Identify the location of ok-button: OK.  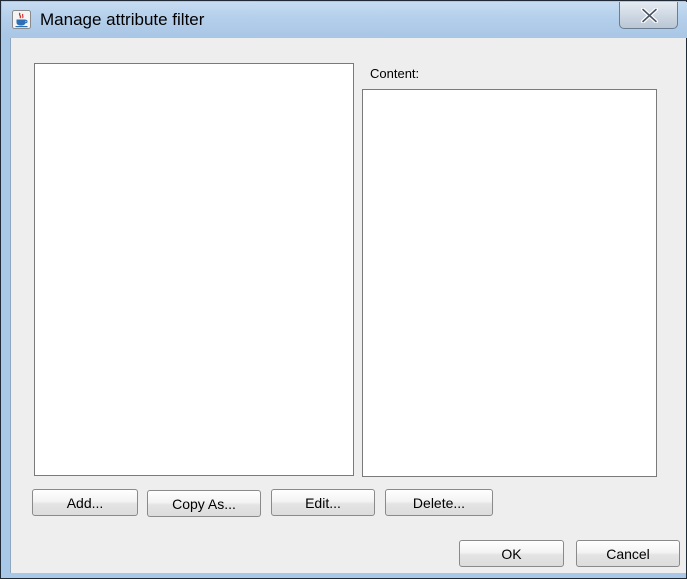
(511, 553).